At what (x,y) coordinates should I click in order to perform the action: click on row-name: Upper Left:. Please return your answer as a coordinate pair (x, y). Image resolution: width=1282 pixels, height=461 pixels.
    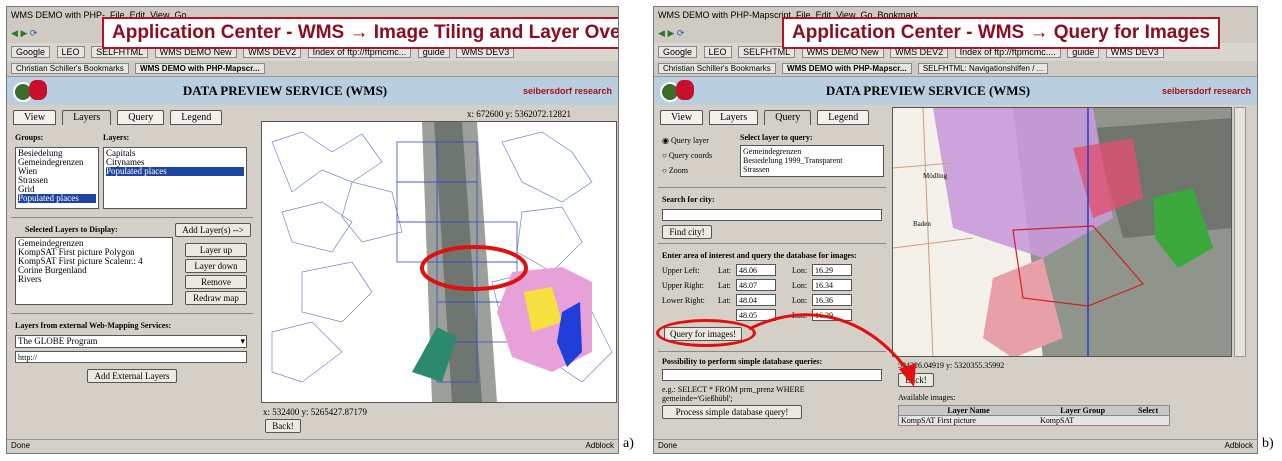
    Looking at the image, I should click on (681, 270).